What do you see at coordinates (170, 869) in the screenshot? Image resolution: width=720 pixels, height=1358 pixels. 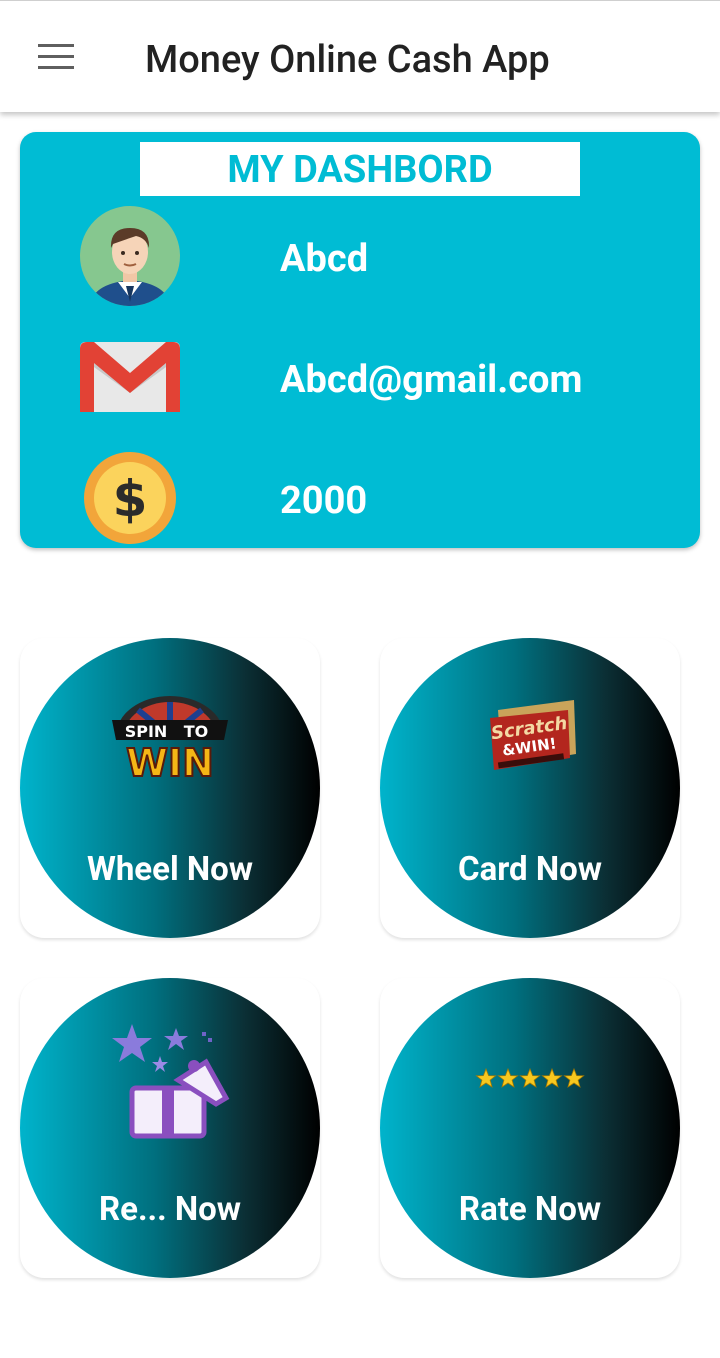 I see `wheel-now-label: Wheel Now` at bounding box center [170, 869].